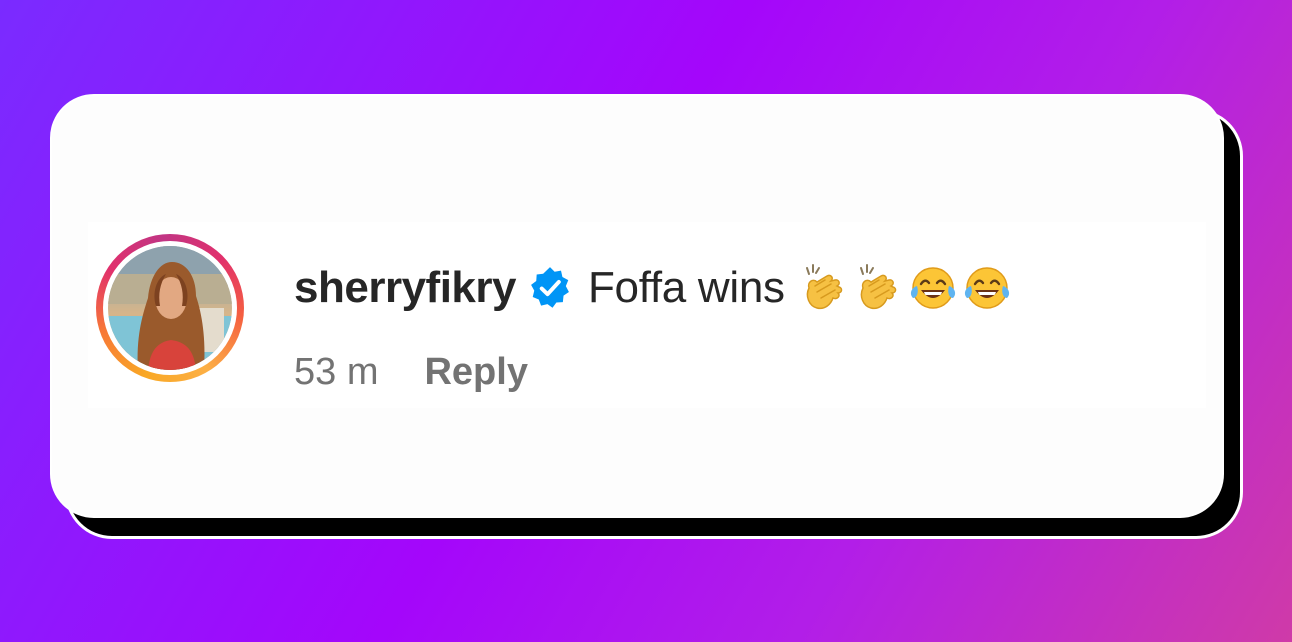  Describe the element at coordinates (550, 287) in the screenshot. I see `verified-badge-icon` at that location.